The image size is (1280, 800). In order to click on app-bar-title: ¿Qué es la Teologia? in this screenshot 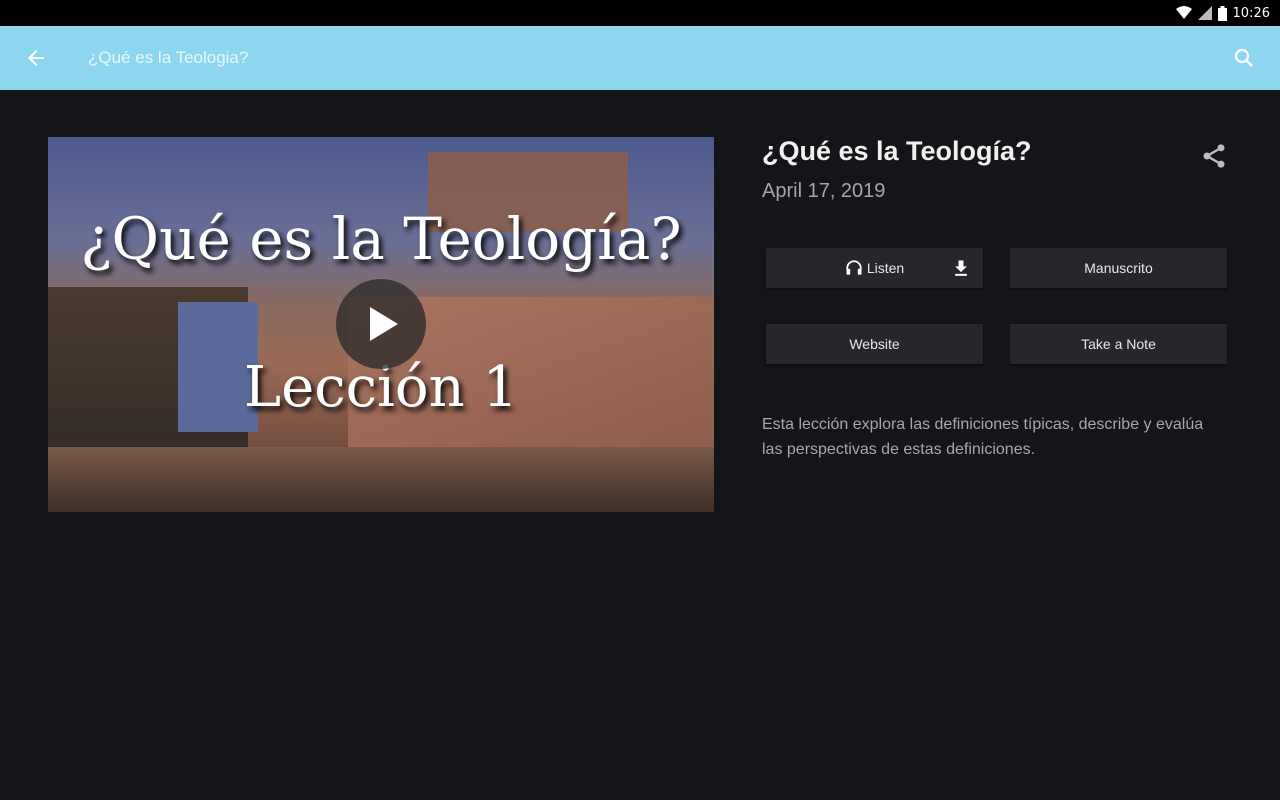, I will do `click(168, 57)`.